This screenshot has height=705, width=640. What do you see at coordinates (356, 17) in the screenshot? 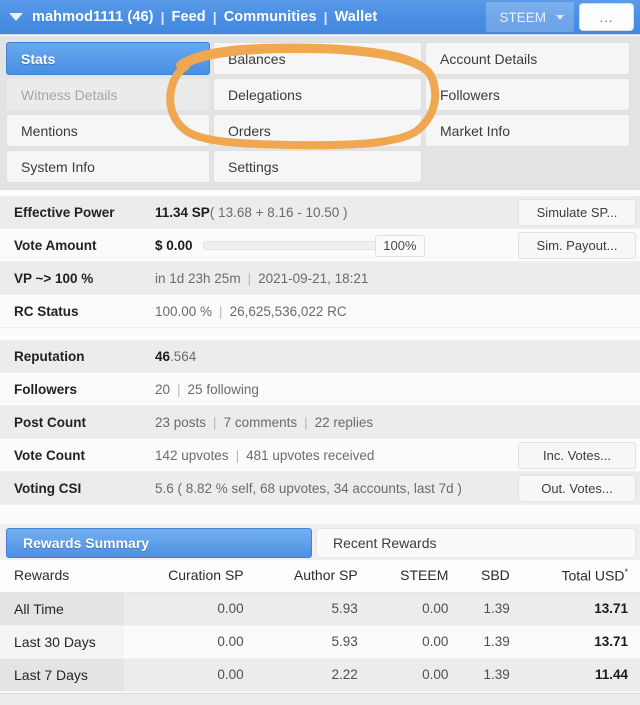
I see `navbar-link-wallet: Wallet` at bounding box center [356, 17].